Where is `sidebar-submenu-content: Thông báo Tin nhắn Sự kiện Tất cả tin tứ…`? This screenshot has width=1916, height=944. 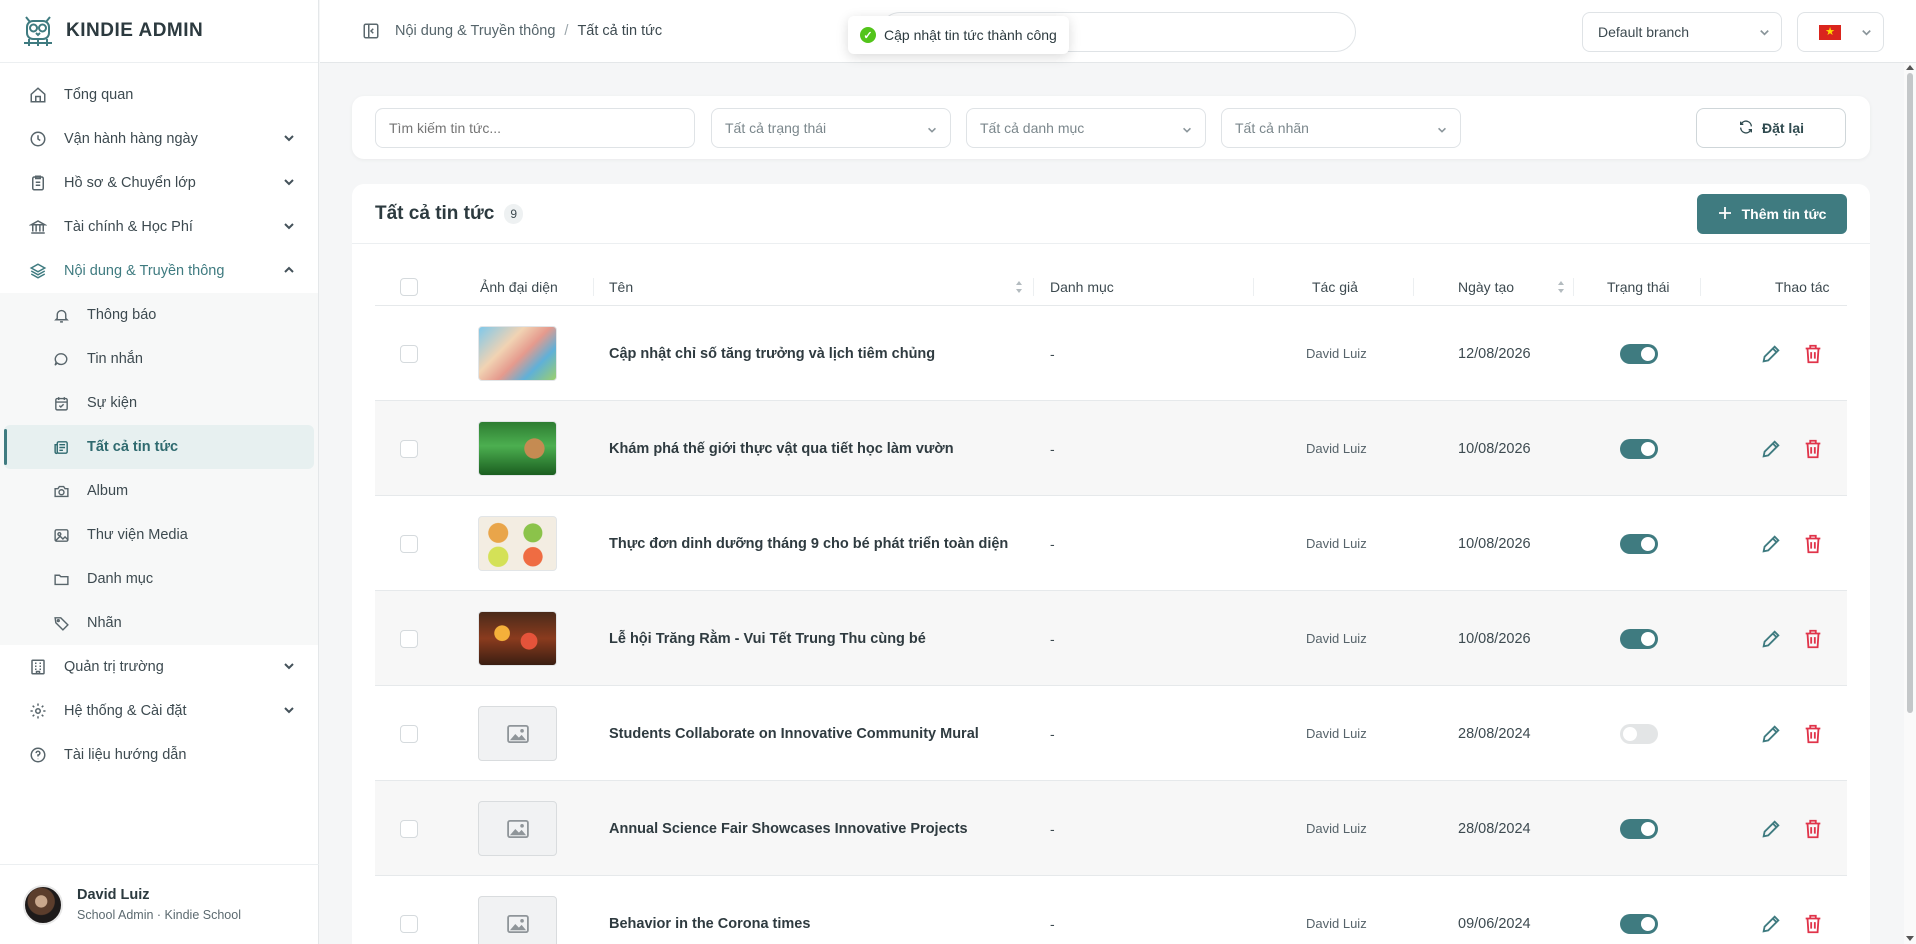 sidebar-submenu-content: Thông báo Tin nhắn Sự kiện Tất cả tin tứ… is located at coordinates (159, 469).